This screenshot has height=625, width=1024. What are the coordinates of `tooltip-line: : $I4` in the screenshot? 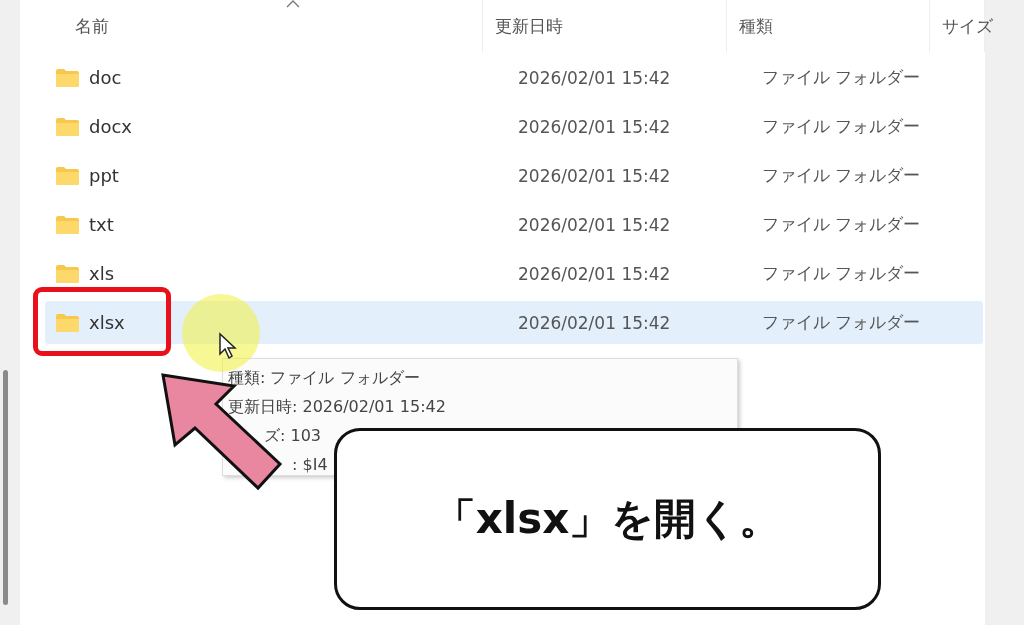 It's located at (310, 465).